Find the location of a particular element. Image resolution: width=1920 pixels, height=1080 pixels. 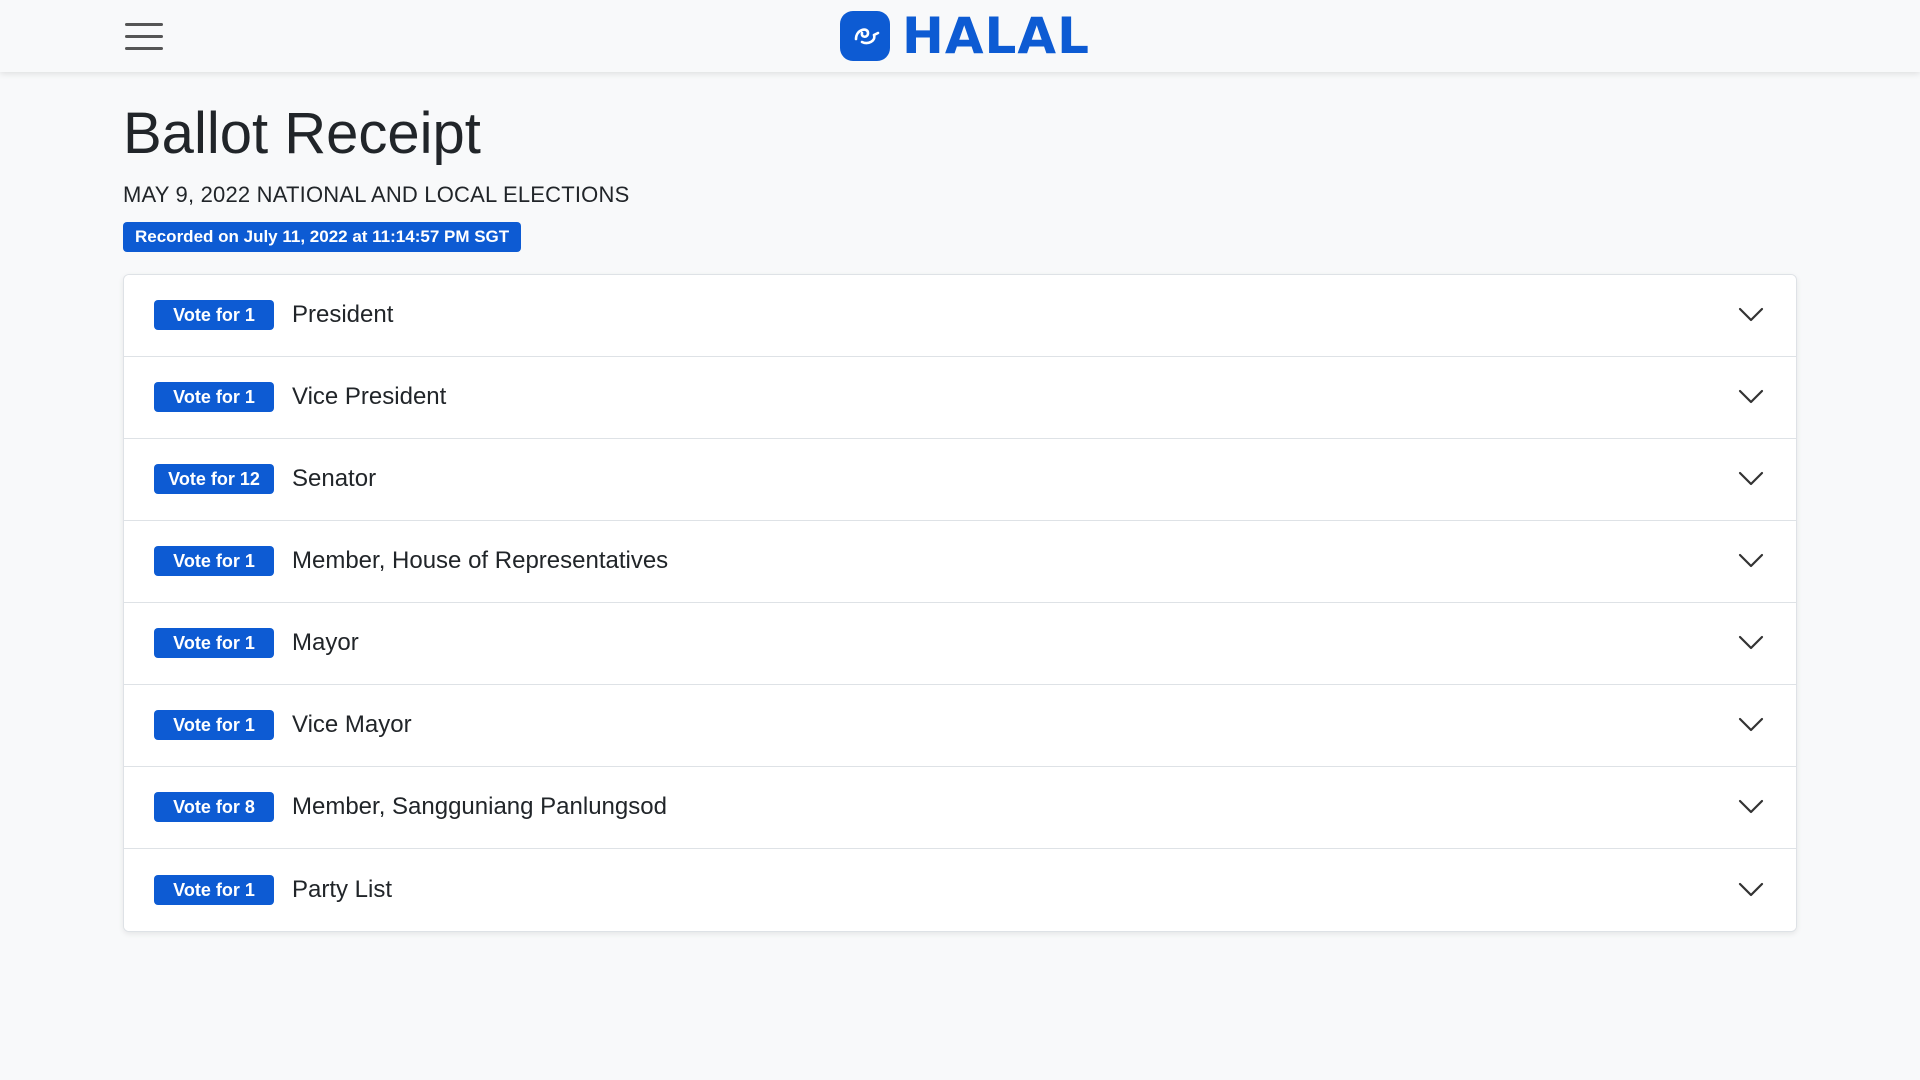

accordion-item: Vote for 12 Senator is located at coordinates (960, 479).